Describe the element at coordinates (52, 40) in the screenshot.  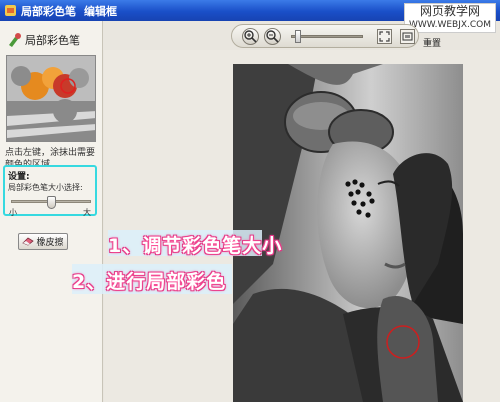
I see `panel-title-label: 局部彩色笔` at that location.